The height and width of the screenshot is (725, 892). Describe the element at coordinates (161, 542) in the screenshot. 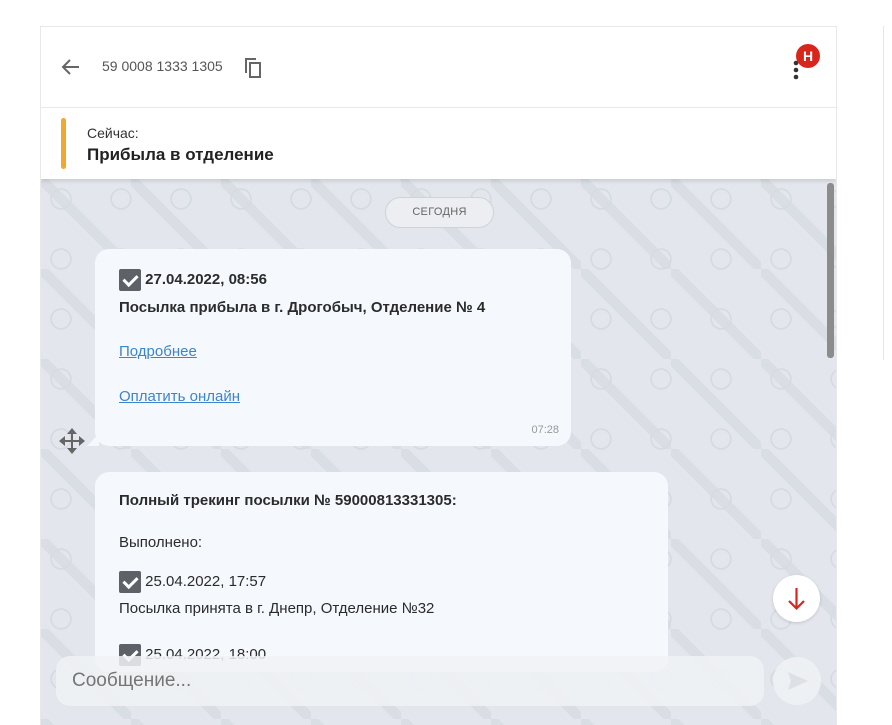

I see `done-label: Выполнено:` at that location.